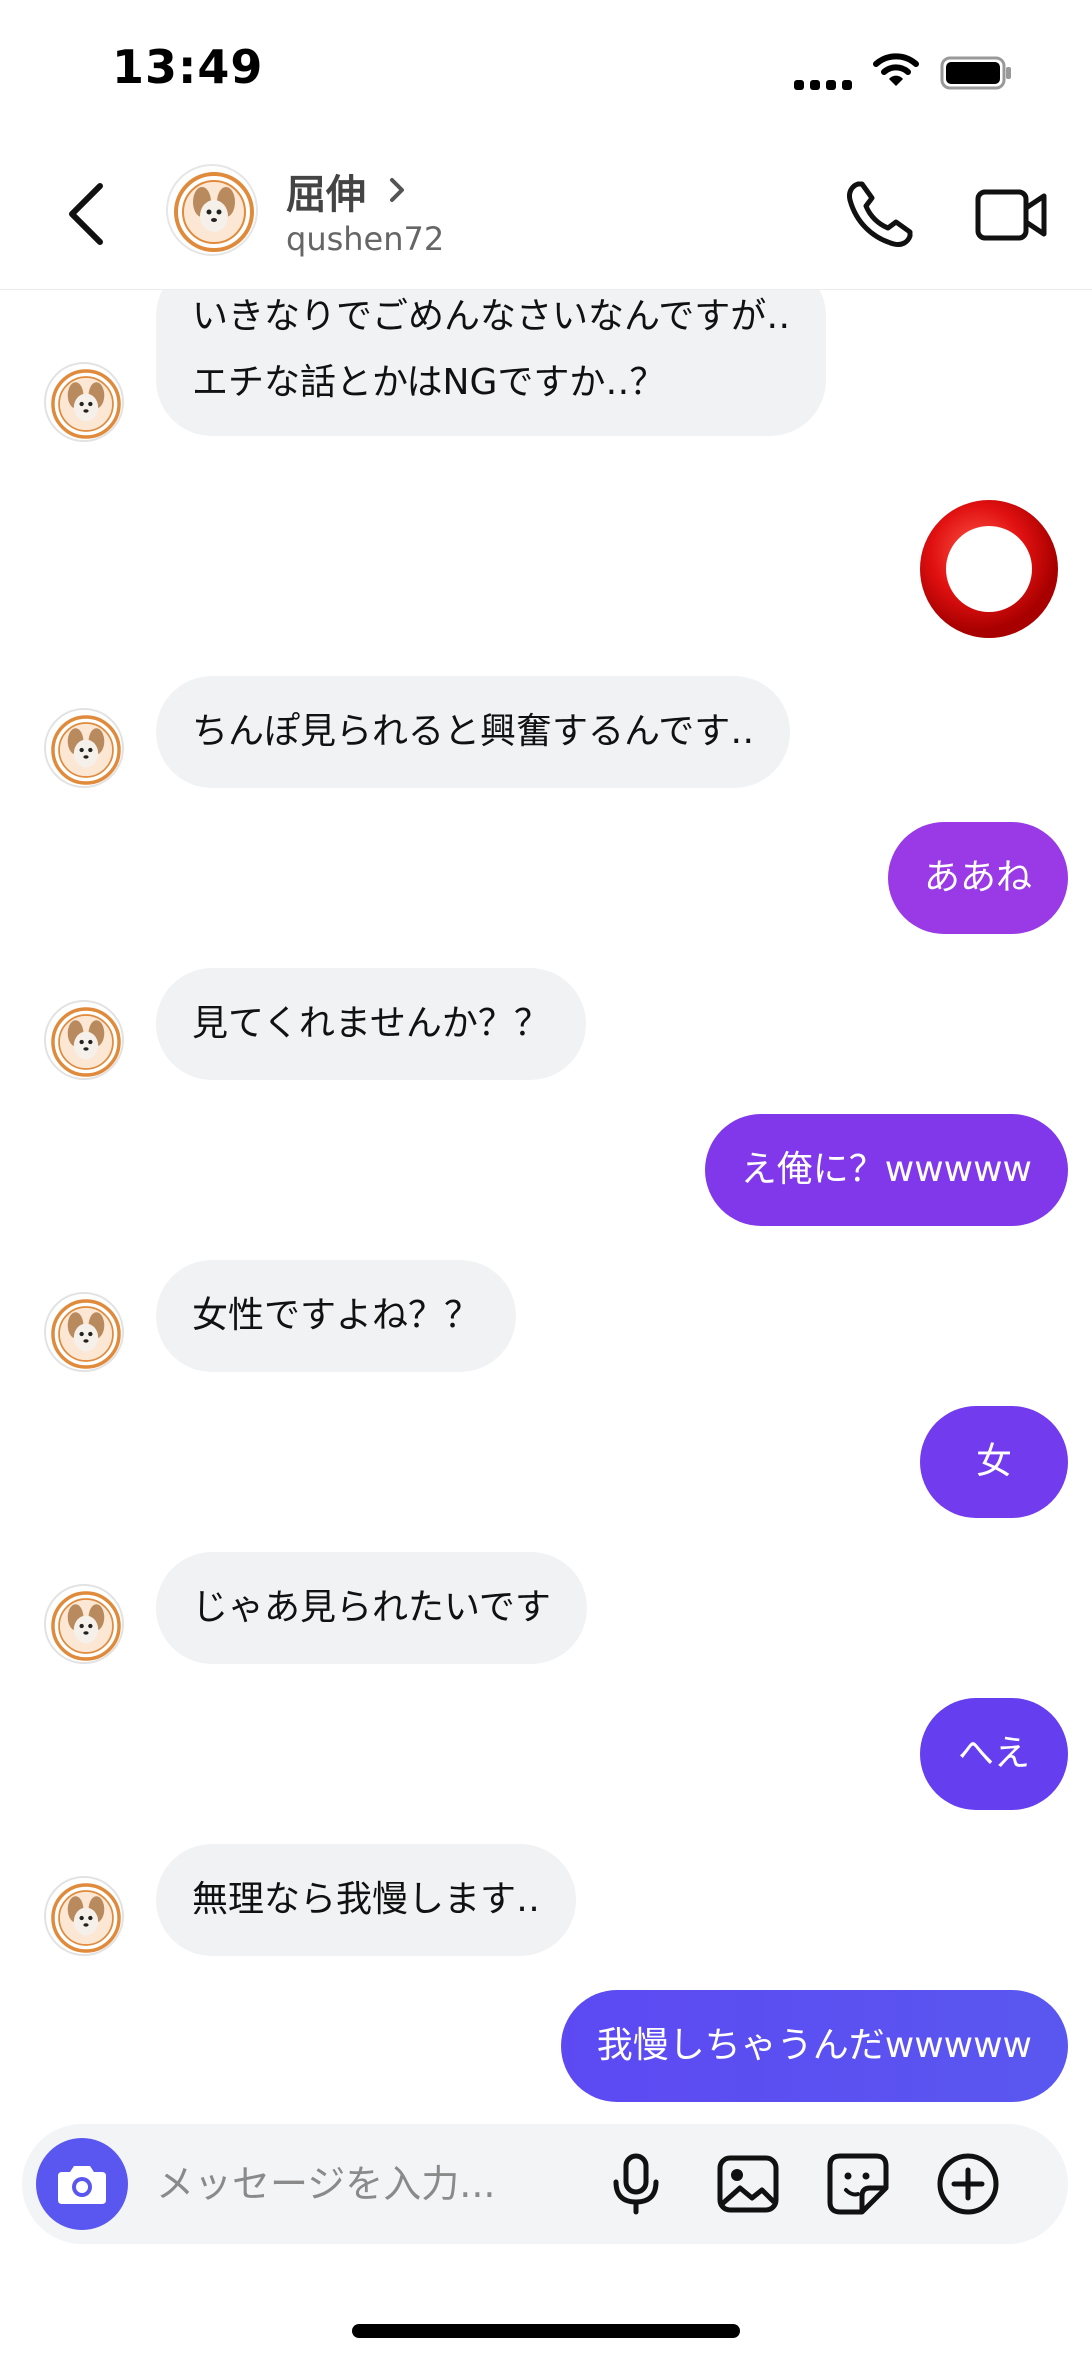 This screenshot has width=1092, height=2364. What do you see at coordinates (371, 1608) in the screenshot?
I see `incoming-message: じゃあ見られたいです` at bounding box center [371, 1608].